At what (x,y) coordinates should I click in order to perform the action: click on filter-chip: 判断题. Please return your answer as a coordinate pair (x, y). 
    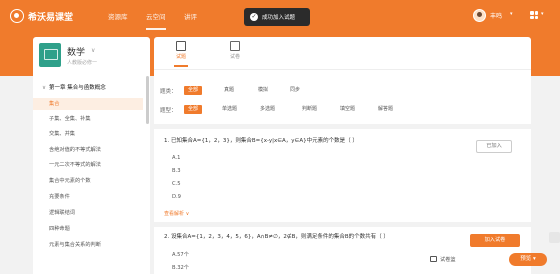
    Looking at the image, I should click on (309, 109).